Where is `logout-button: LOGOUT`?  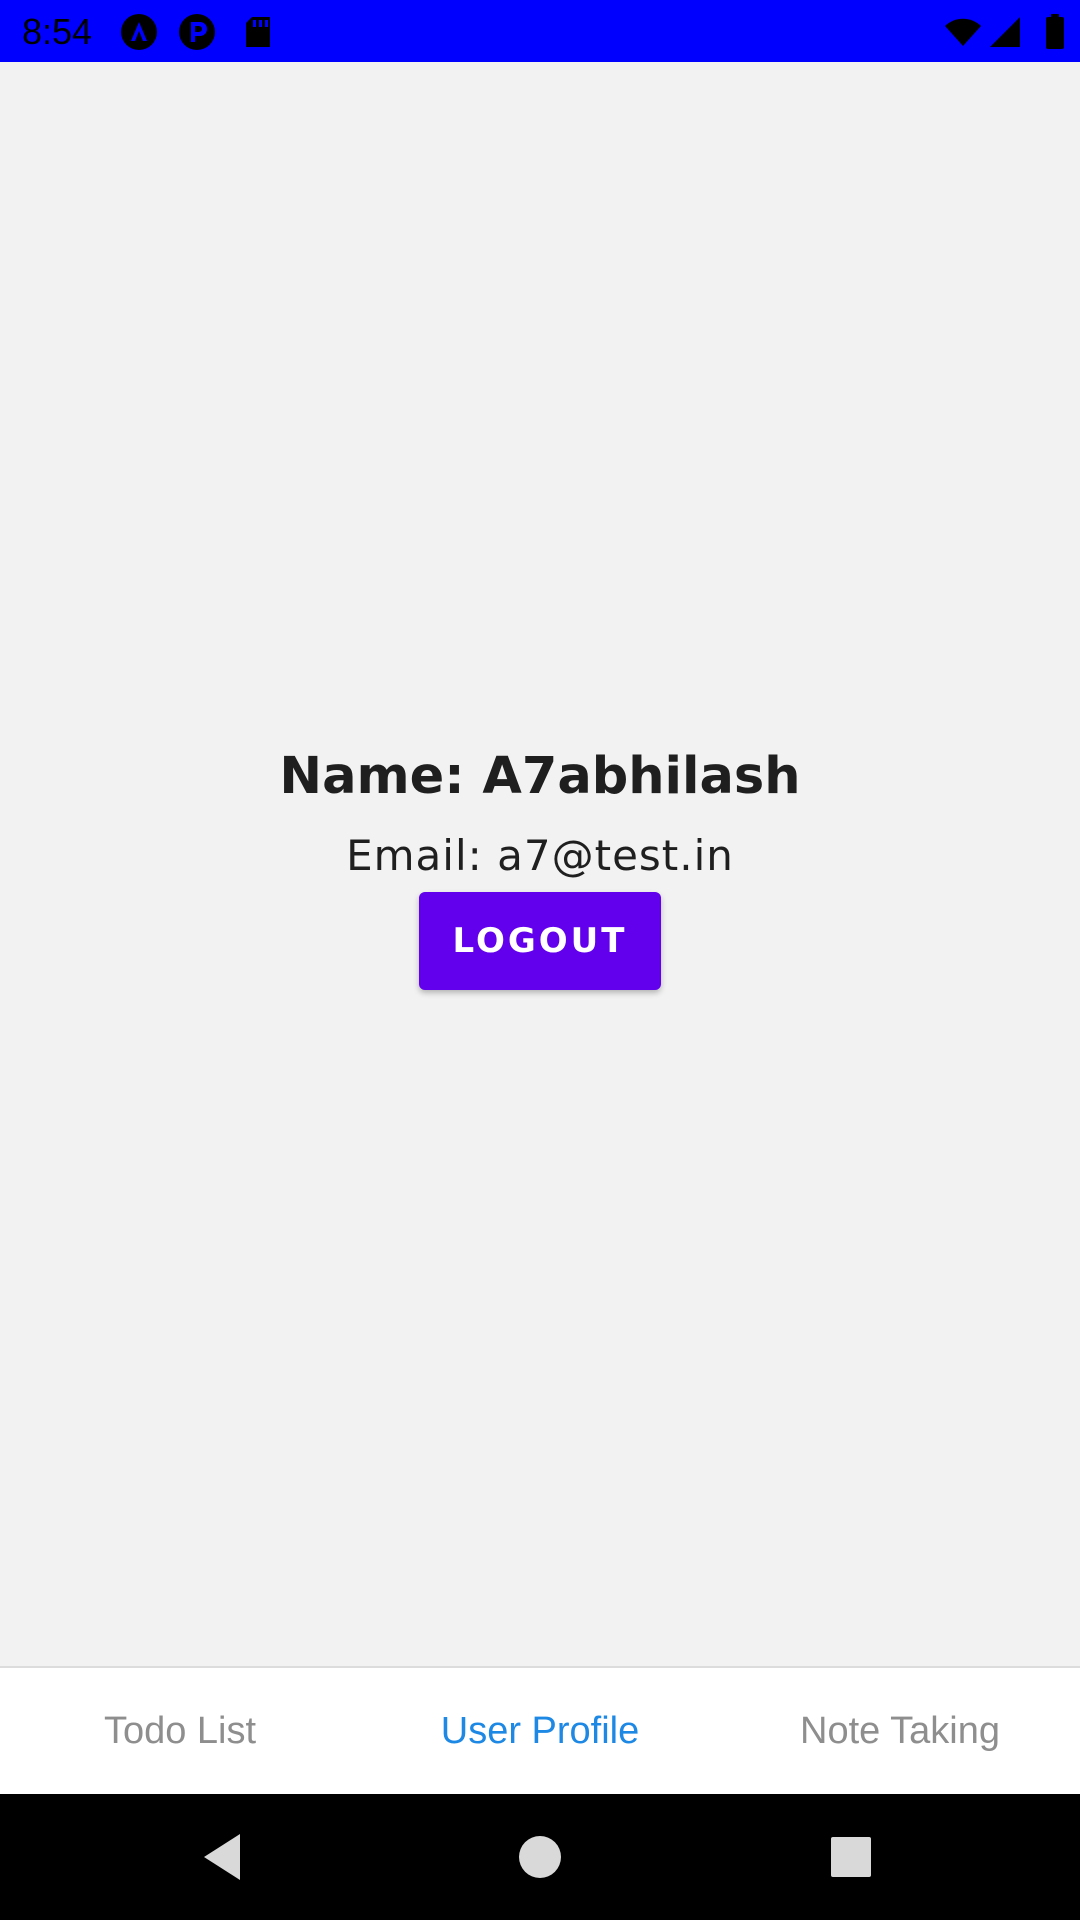 logout-button: LOGOUT is located at coordinates (540, 941).